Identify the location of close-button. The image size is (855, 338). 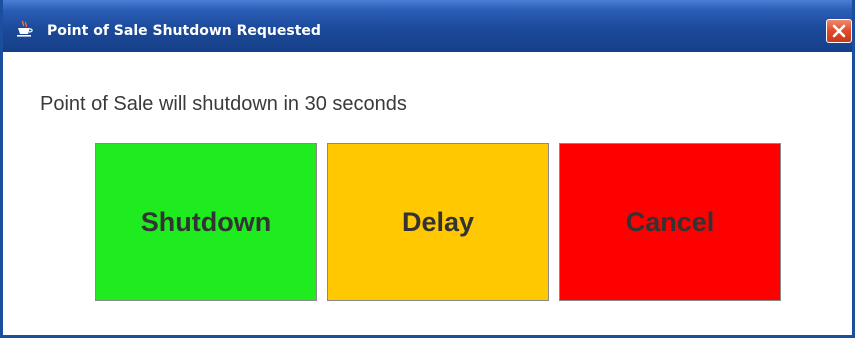
(839, 31).